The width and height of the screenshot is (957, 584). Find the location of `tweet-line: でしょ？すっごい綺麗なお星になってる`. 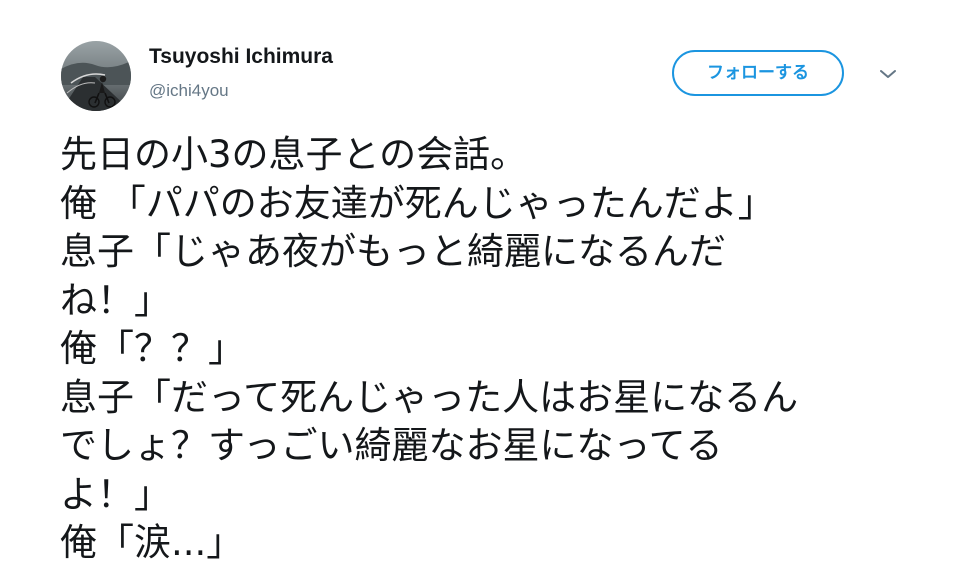

tweet-line: でしょ？すっごい綺麗なお星になってる is located at coordinates (391, 445).